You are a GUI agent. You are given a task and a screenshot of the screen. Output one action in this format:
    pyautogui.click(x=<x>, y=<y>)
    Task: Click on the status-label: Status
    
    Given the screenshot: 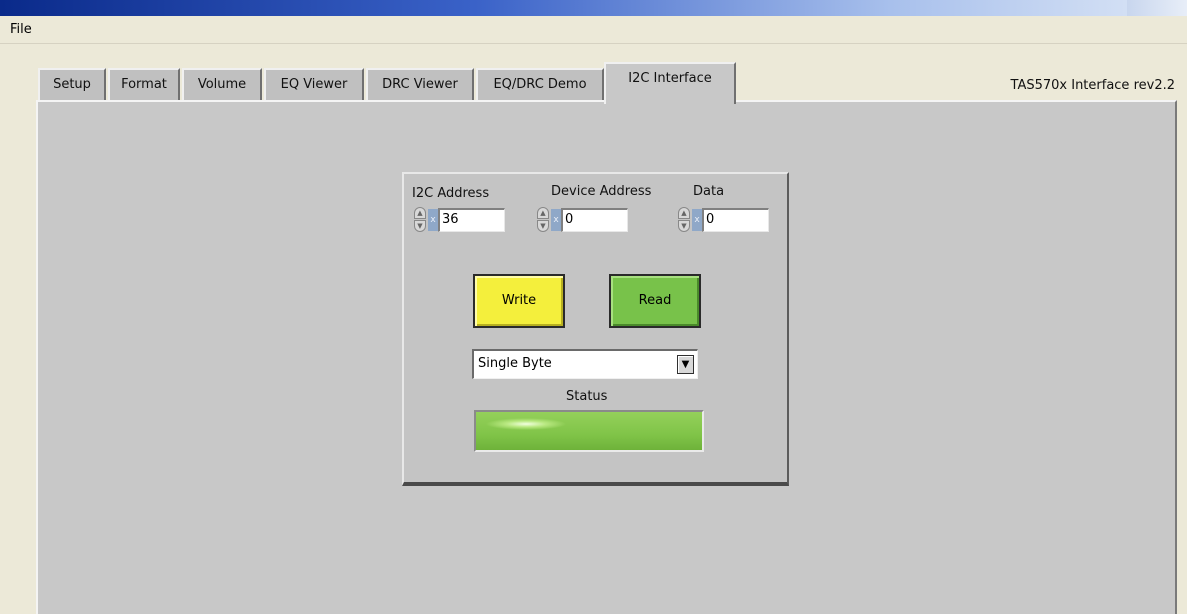 What is the action you would take?
    pyautogui.click(x=587, y=396)
    